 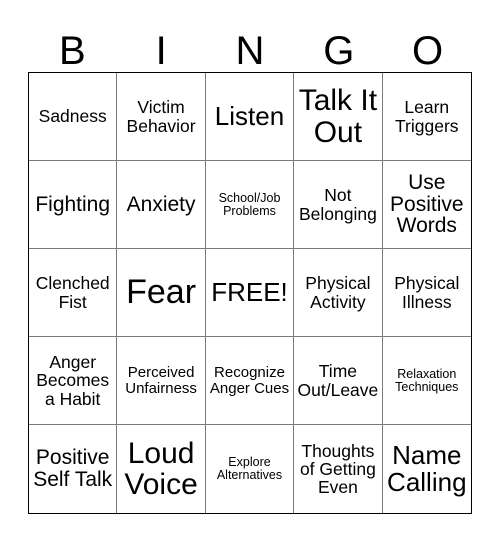 I want to click on bingo-cell-label: FREE!, so click(x=249, y=291).